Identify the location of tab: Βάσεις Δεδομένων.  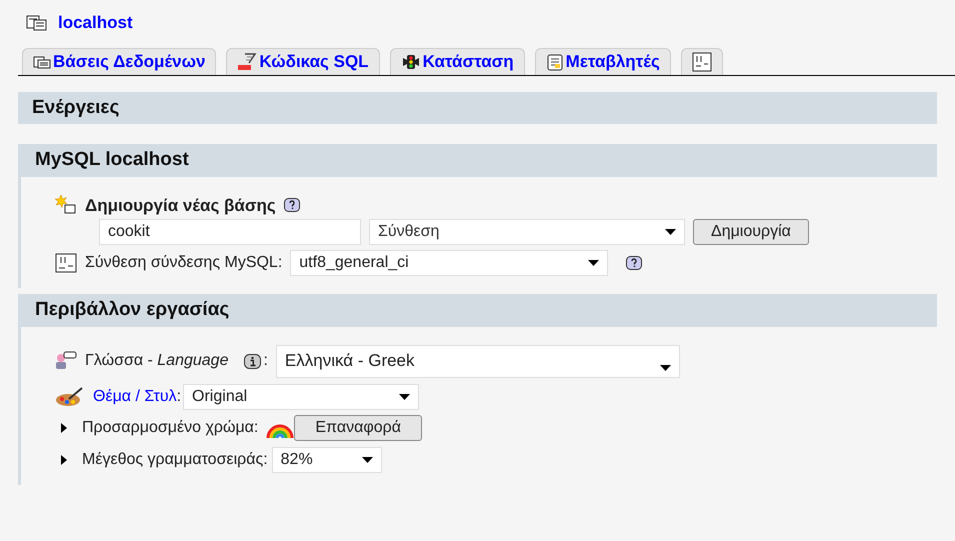
(119, 61).